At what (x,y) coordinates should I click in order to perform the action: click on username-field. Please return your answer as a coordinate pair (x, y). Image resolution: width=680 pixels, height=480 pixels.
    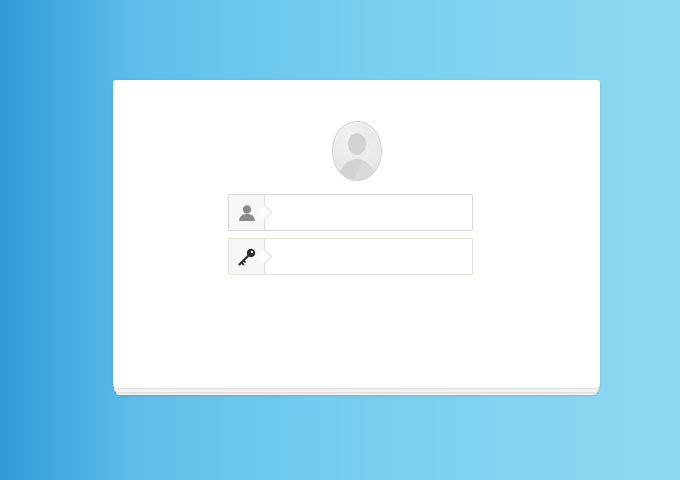
    Looking at the image, I should click on (350, 212).